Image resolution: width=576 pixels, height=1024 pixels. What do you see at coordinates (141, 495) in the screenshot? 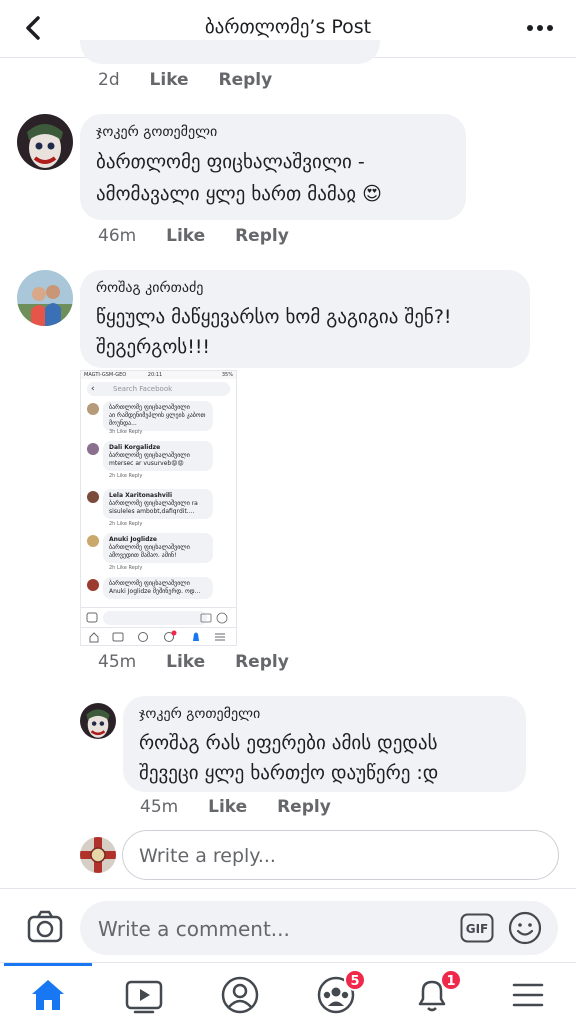
I see `attachment-comment-author: Lela Xaritonashvili` at bounding box center [141, 495].